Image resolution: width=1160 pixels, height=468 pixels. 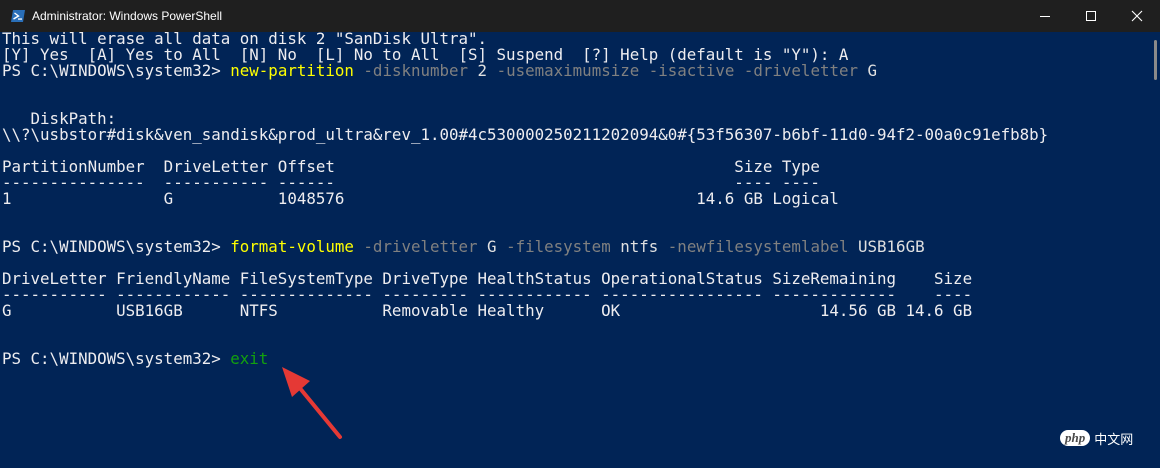 I want to click on minimize-icon, so click(x=1045, y=16).